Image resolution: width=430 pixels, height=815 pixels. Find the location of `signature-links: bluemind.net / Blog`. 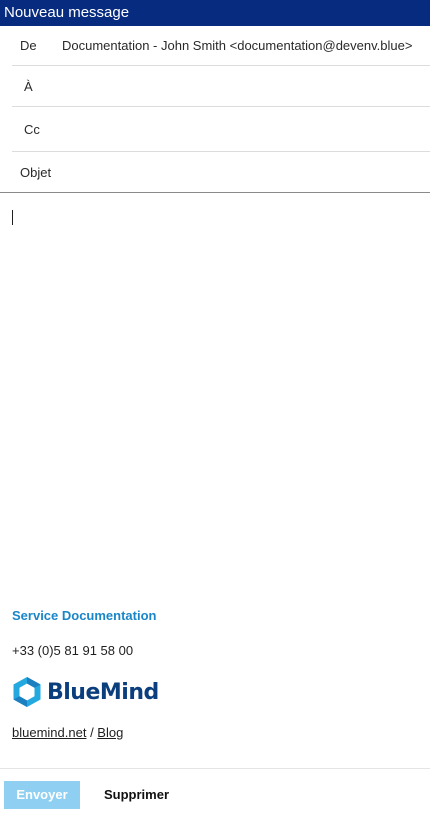

signature-links: bluemind.net / Blog is located at coordinates (85, 732).